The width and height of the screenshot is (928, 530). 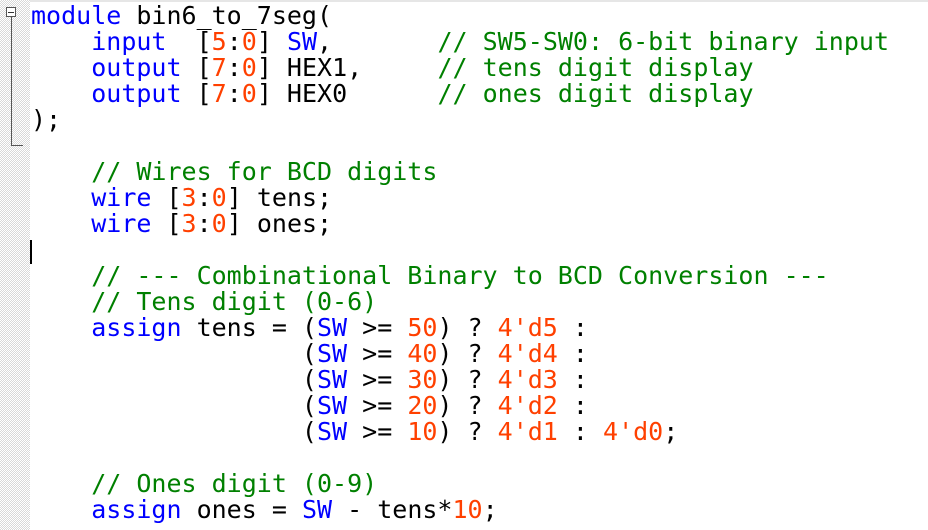 I want to click on code-text: );, so click(x=46, y=119).